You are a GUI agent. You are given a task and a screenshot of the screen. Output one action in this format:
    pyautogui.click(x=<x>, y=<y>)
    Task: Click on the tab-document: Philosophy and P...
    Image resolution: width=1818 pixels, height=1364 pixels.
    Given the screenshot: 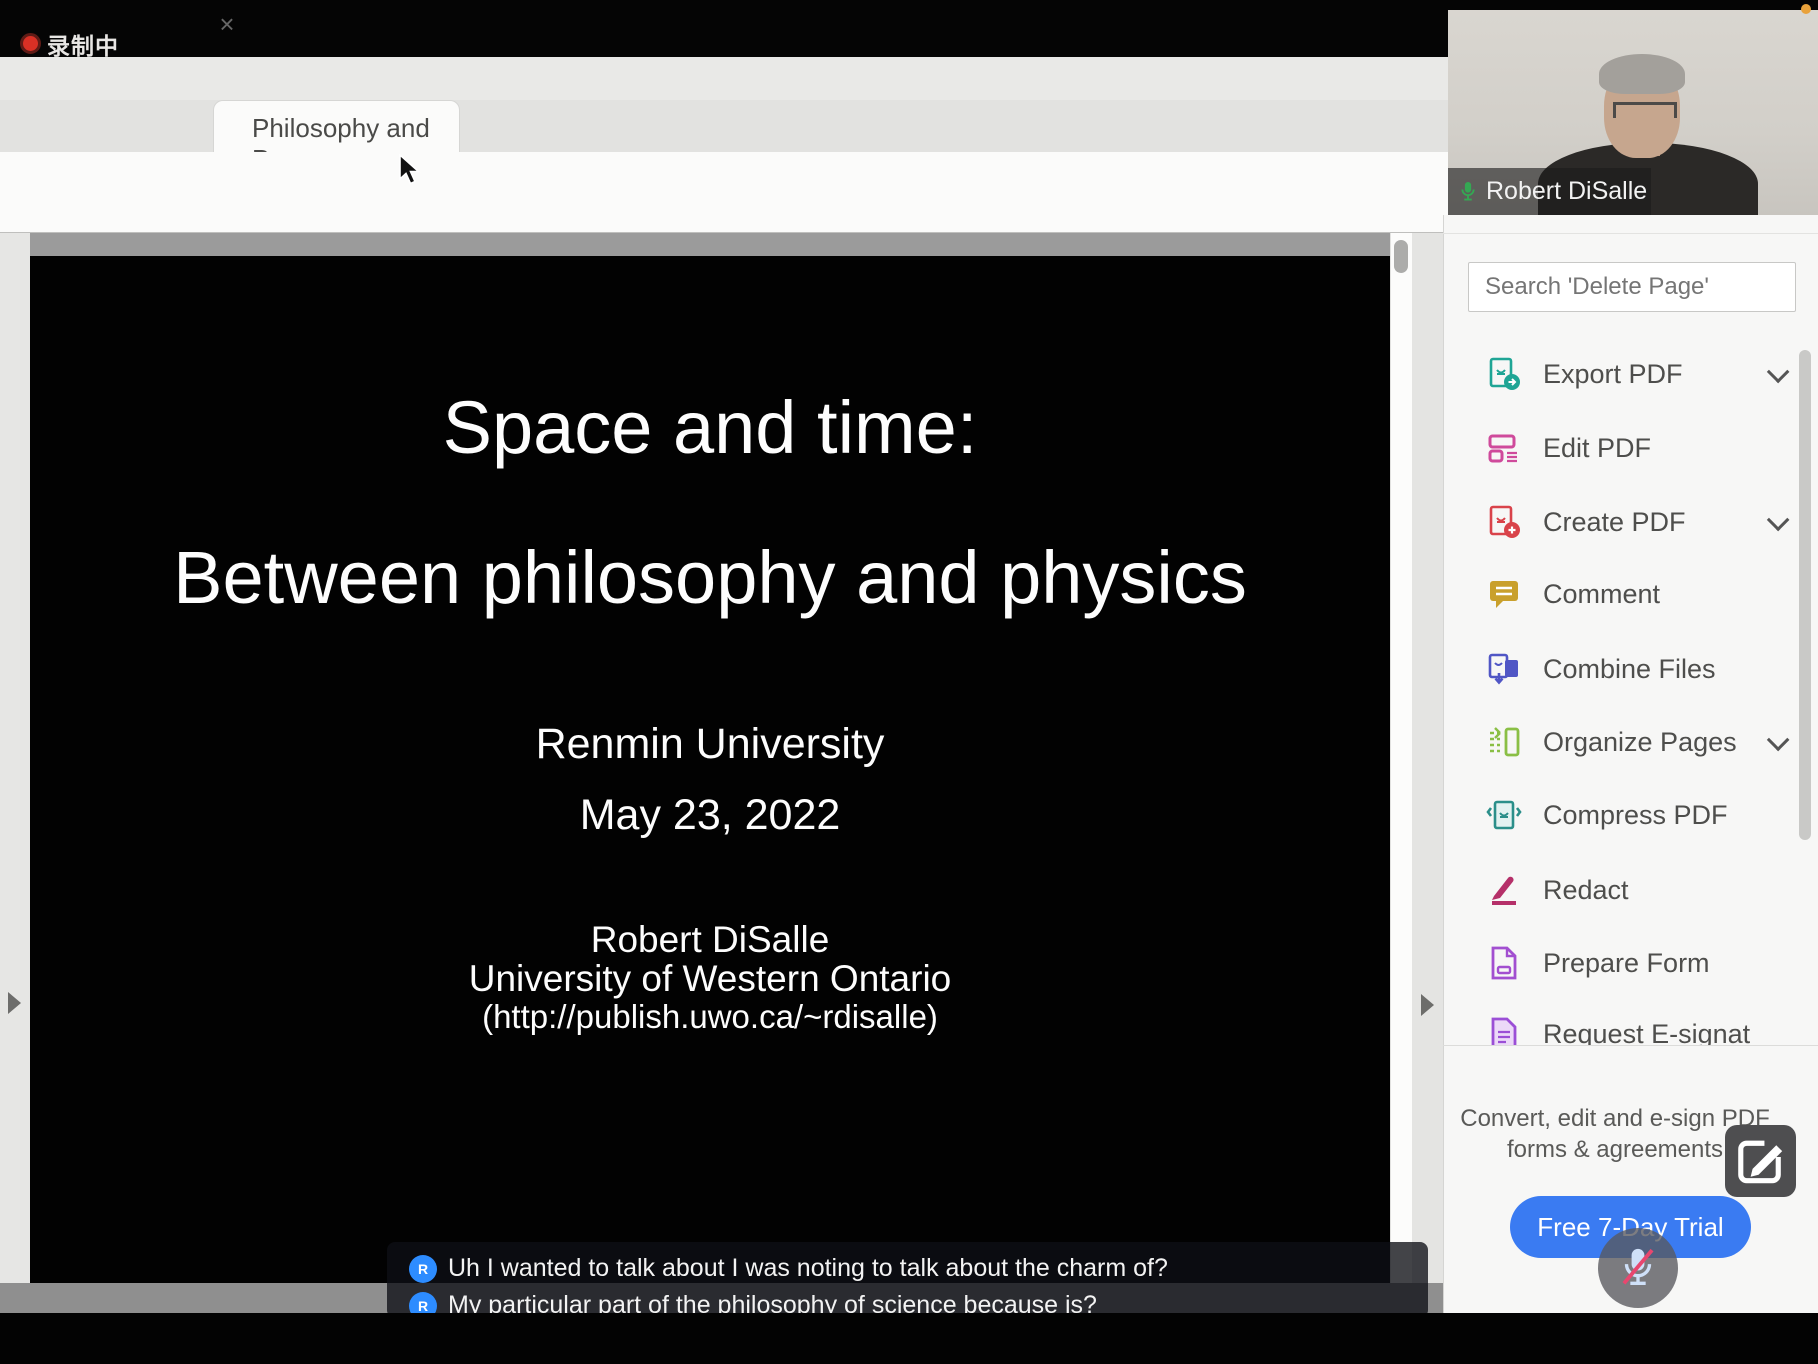 What is the action you would take?
    pyautogui.click(x=336, y=137)
    